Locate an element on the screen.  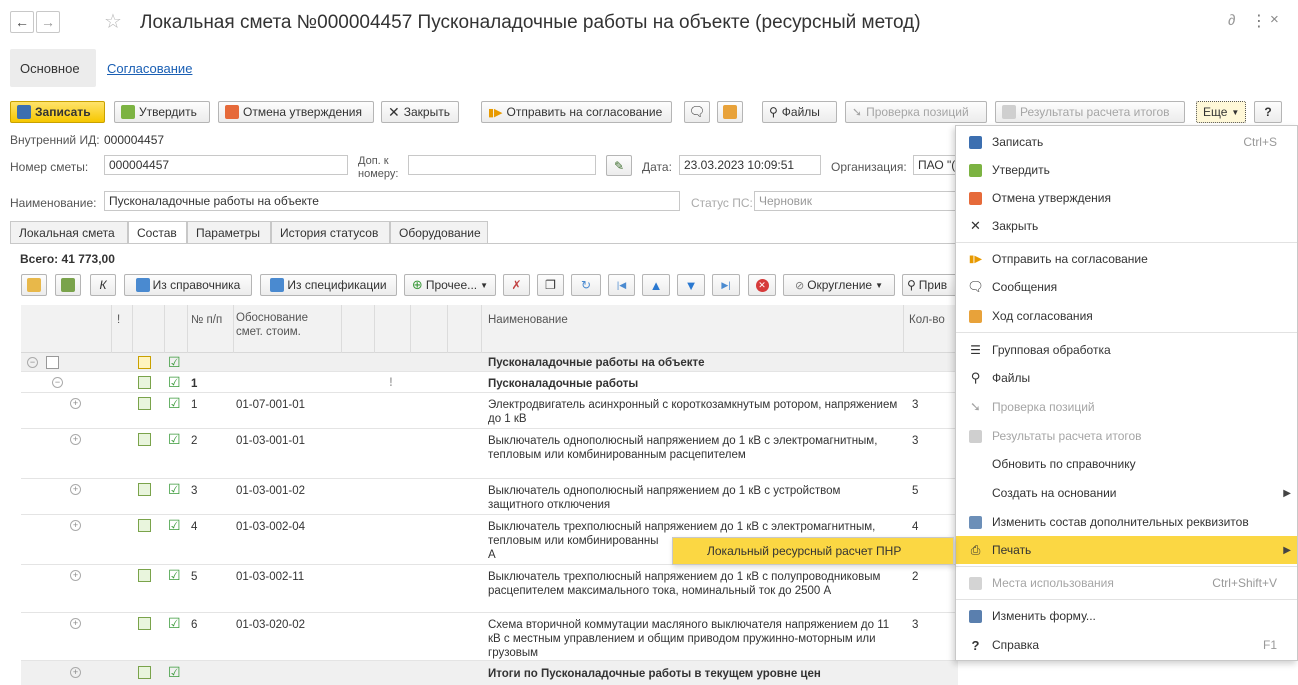
menu-item-files: ⚲ Файлы is located at coordinates (1126, 378).